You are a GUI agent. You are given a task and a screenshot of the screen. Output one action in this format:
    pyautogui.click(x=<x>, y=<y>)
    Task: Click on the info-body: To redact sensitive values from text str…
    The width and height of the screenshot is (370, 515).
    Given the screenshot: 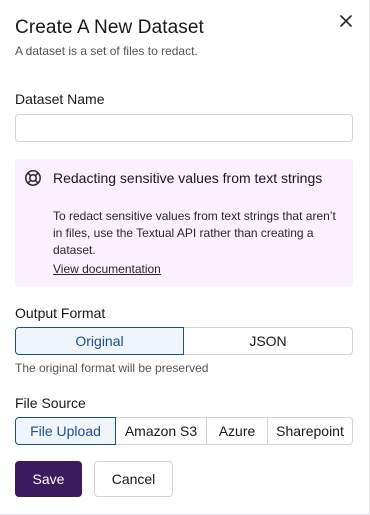 What is the action you would take?
    pyautogui.click(x=194, y=233)
    